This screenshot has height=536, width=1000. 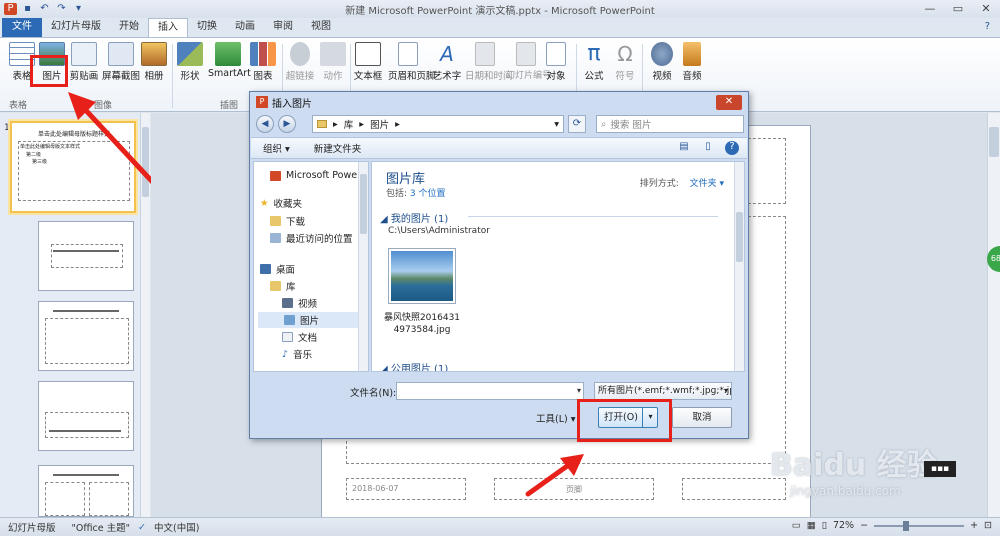 I want to click on group-divider, so click(x=593, y=216).